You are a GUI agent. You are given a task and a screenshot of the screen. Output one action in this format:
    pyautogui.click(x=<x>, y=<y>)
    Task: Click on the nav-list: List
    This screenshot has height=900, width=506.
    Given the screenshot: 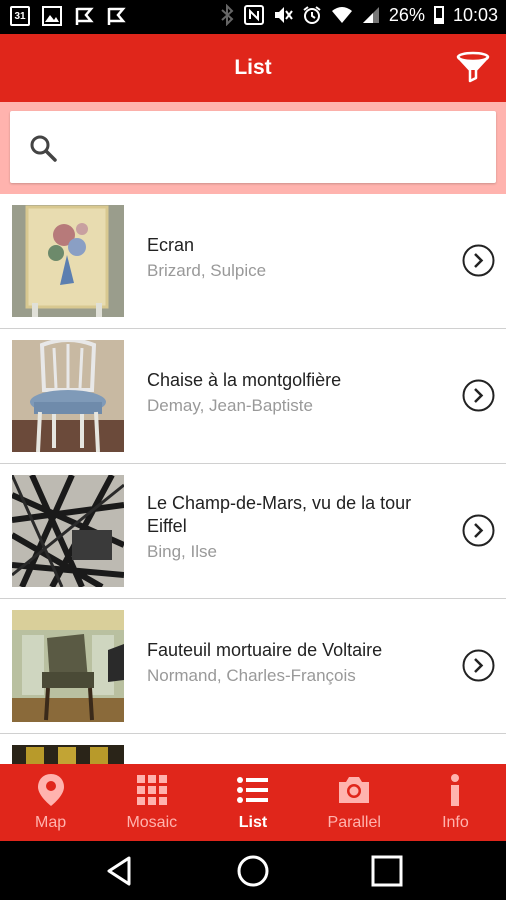 What is the action you would take?
    pyautogui.click(x=252, y=802)
    